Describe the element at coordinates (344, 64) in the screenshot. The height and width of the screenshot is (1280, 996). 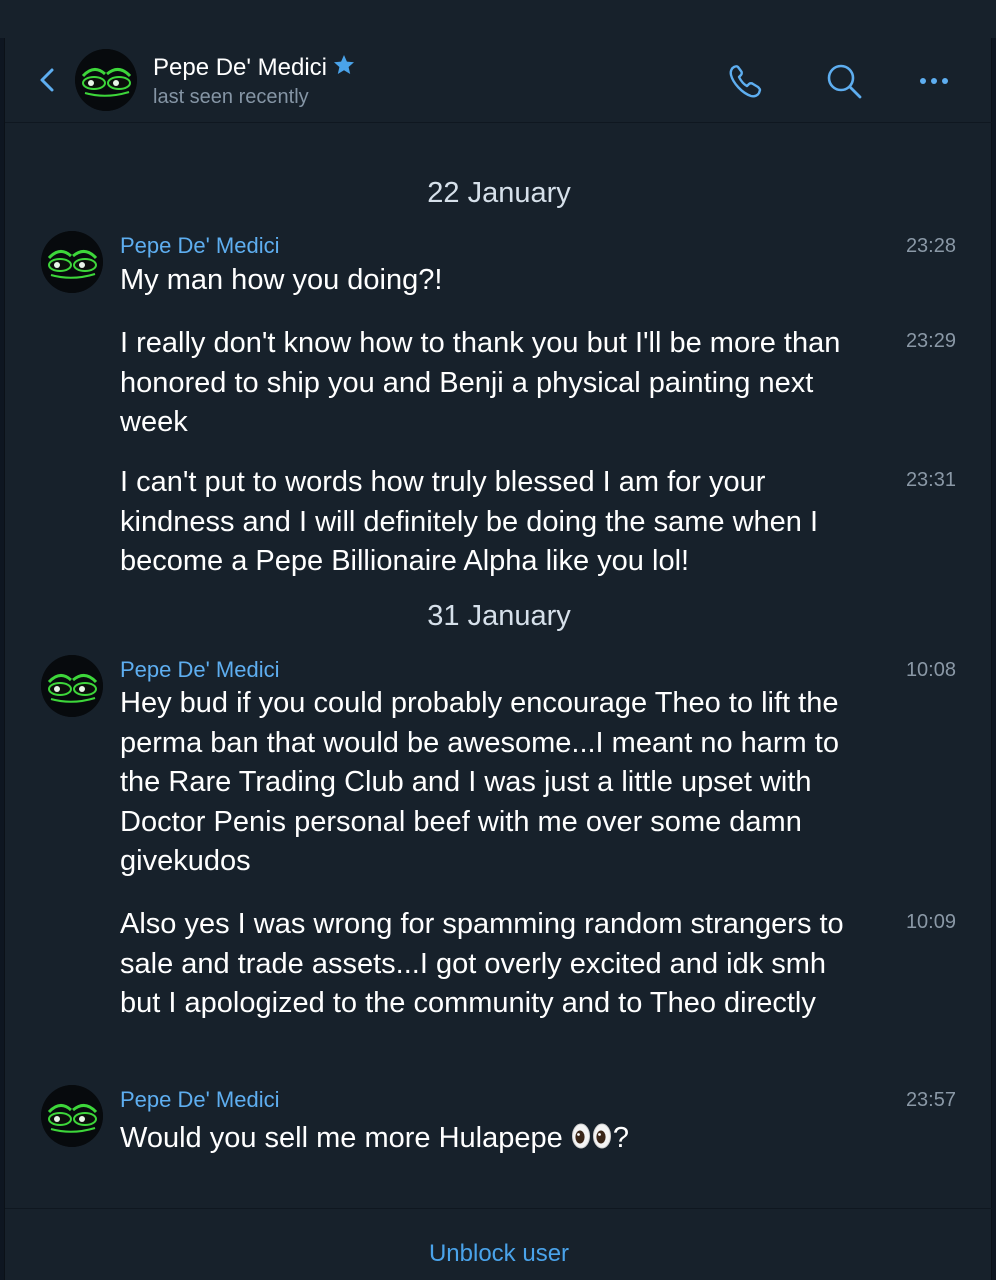
I see `star-icon` at that location.